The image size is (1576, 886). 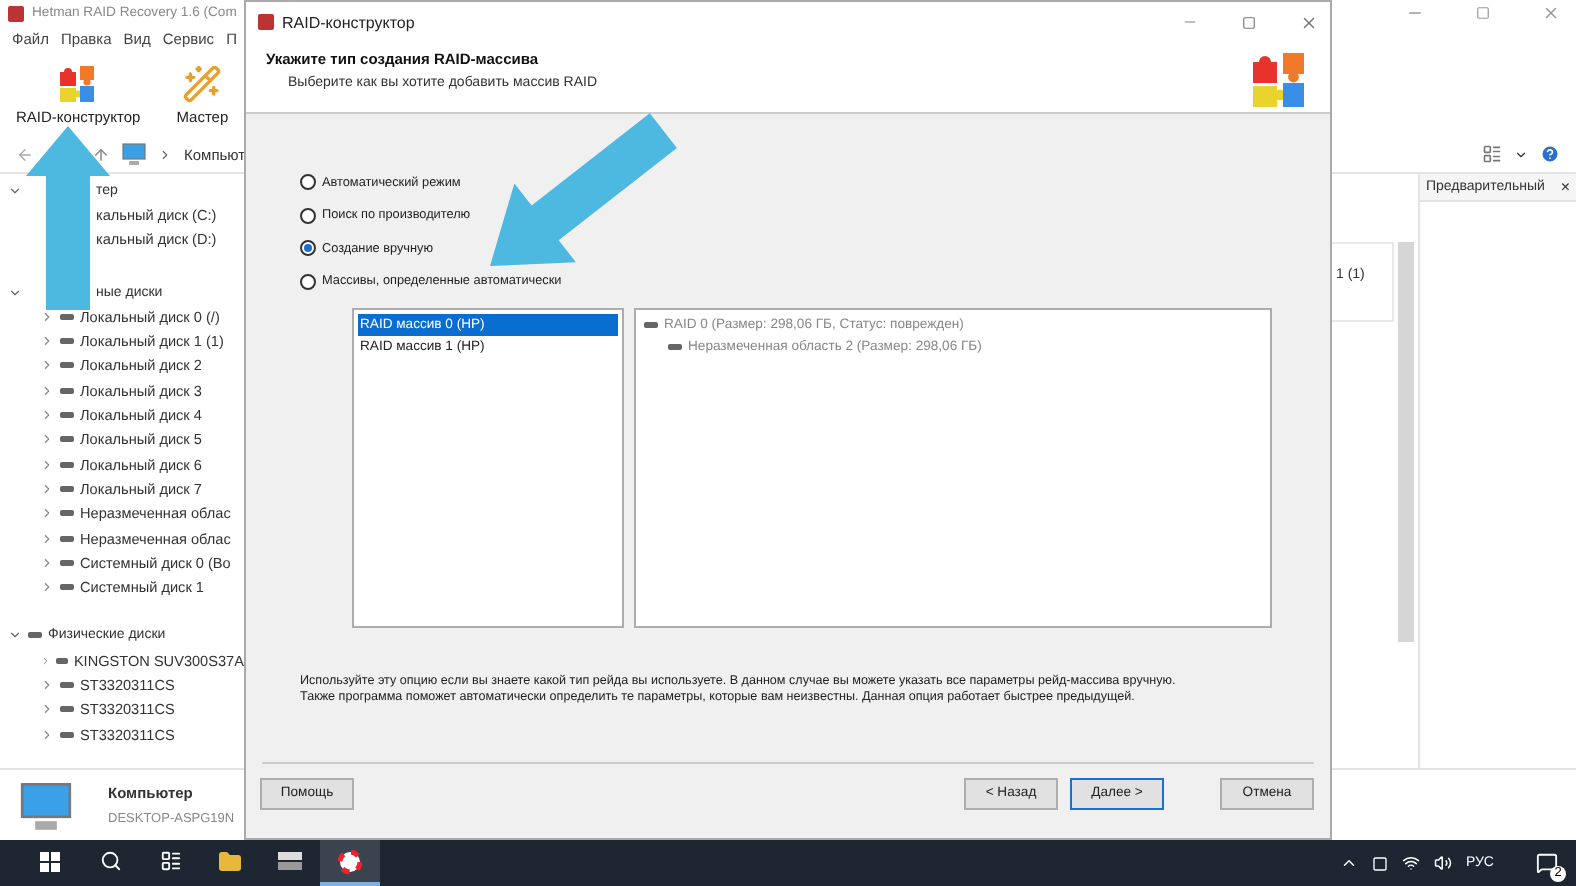 What do you see at coordinates (1521, 154) in the screenshot?
I see `caret-icon` at bounding box center [1521, 154].